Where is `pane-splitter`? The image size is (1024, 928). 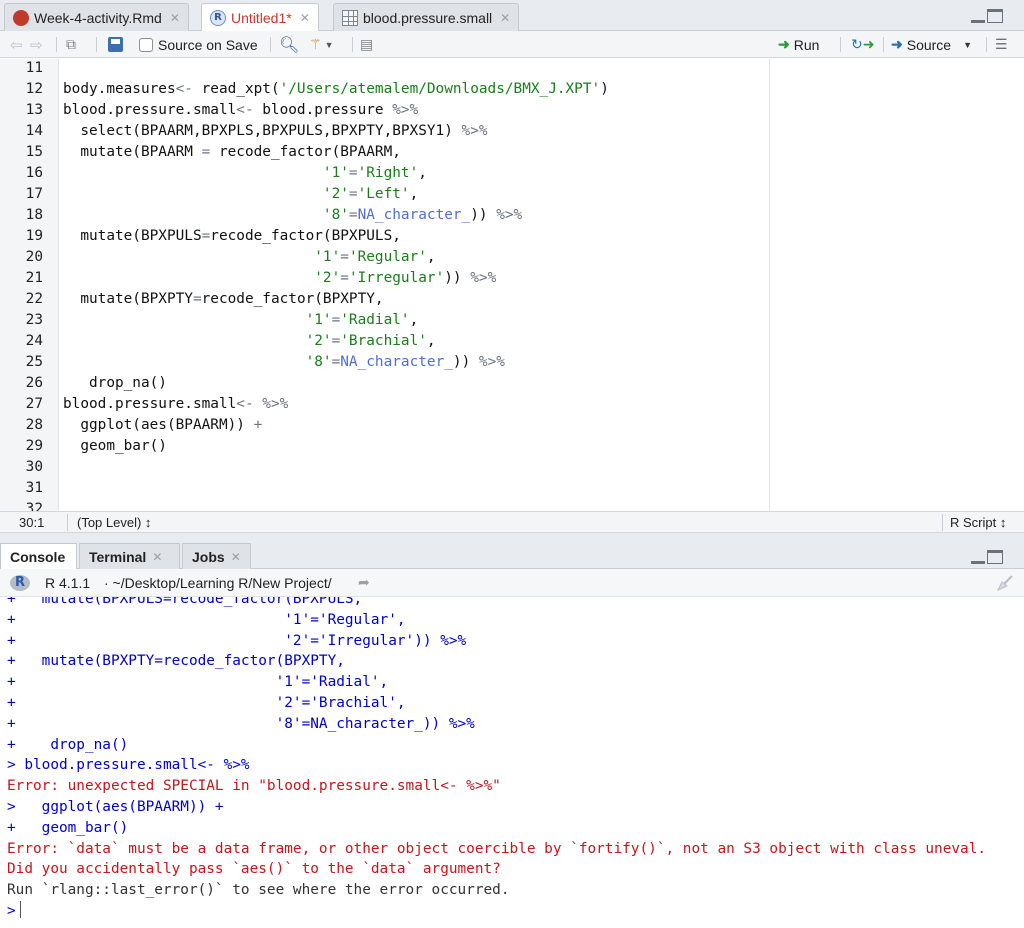 pane-splitter is located at coordinates (512, 538).